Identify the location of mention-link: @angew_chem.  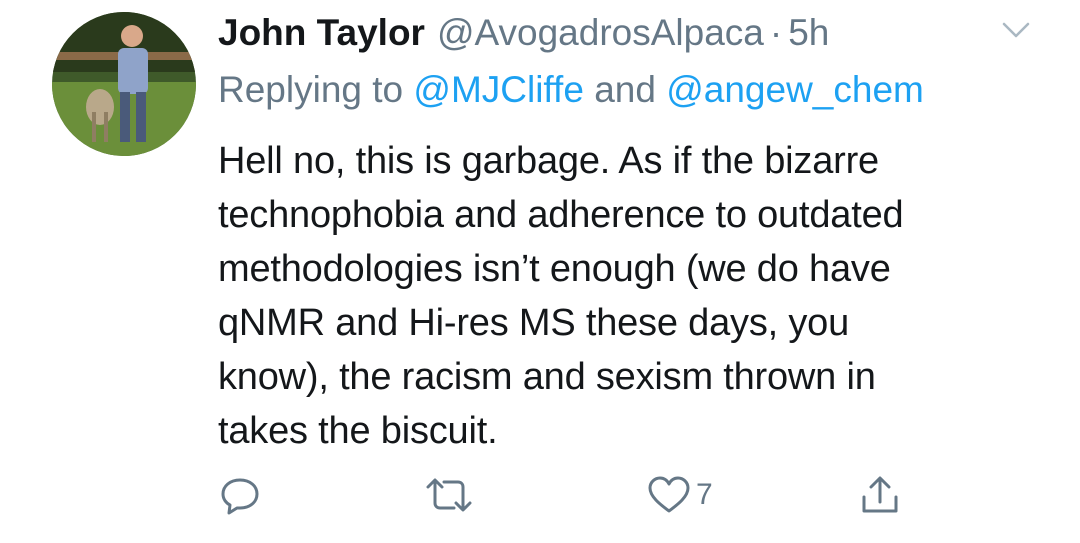
(795, 89).